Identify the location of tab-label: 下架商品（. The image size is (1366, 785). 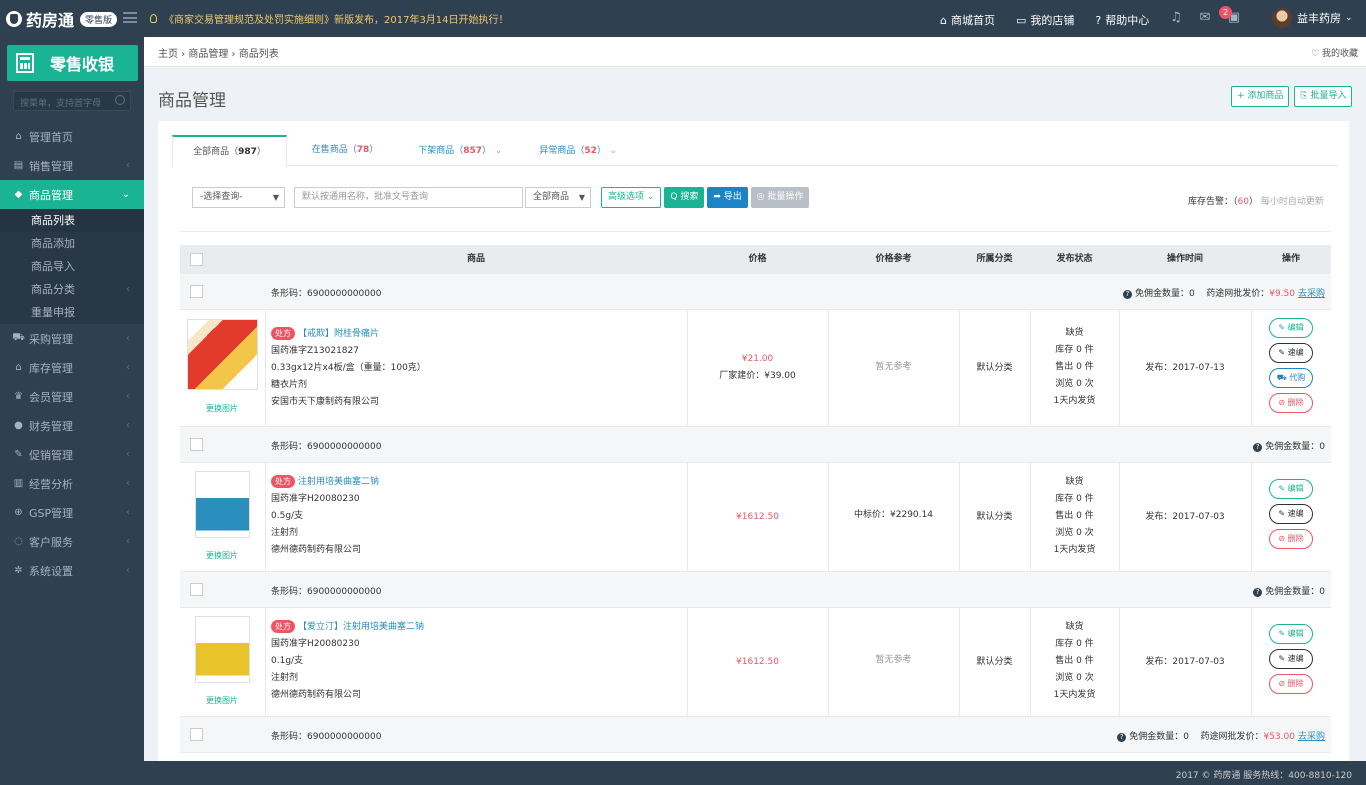
(441, 151).